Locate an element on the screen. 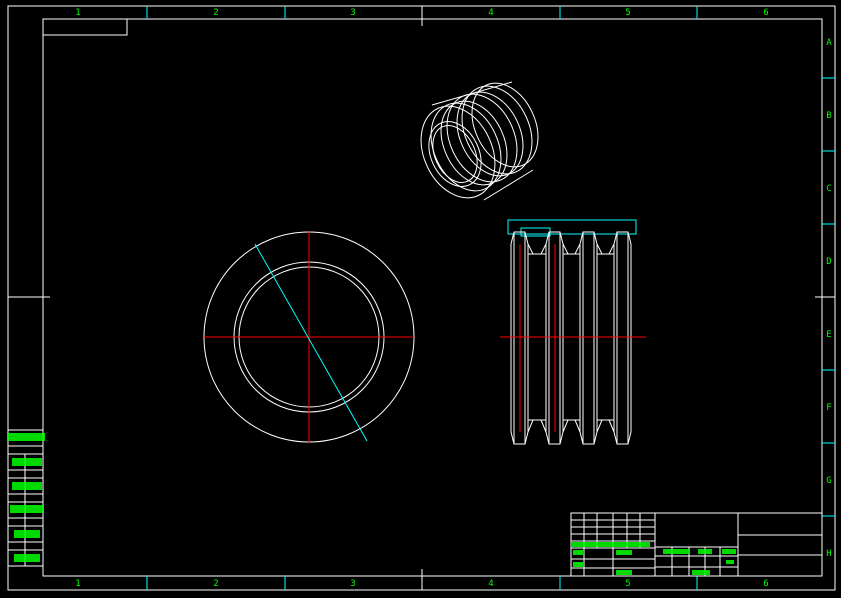  zone-col-1-bottom: 1 is located at coordinates (77, 584).